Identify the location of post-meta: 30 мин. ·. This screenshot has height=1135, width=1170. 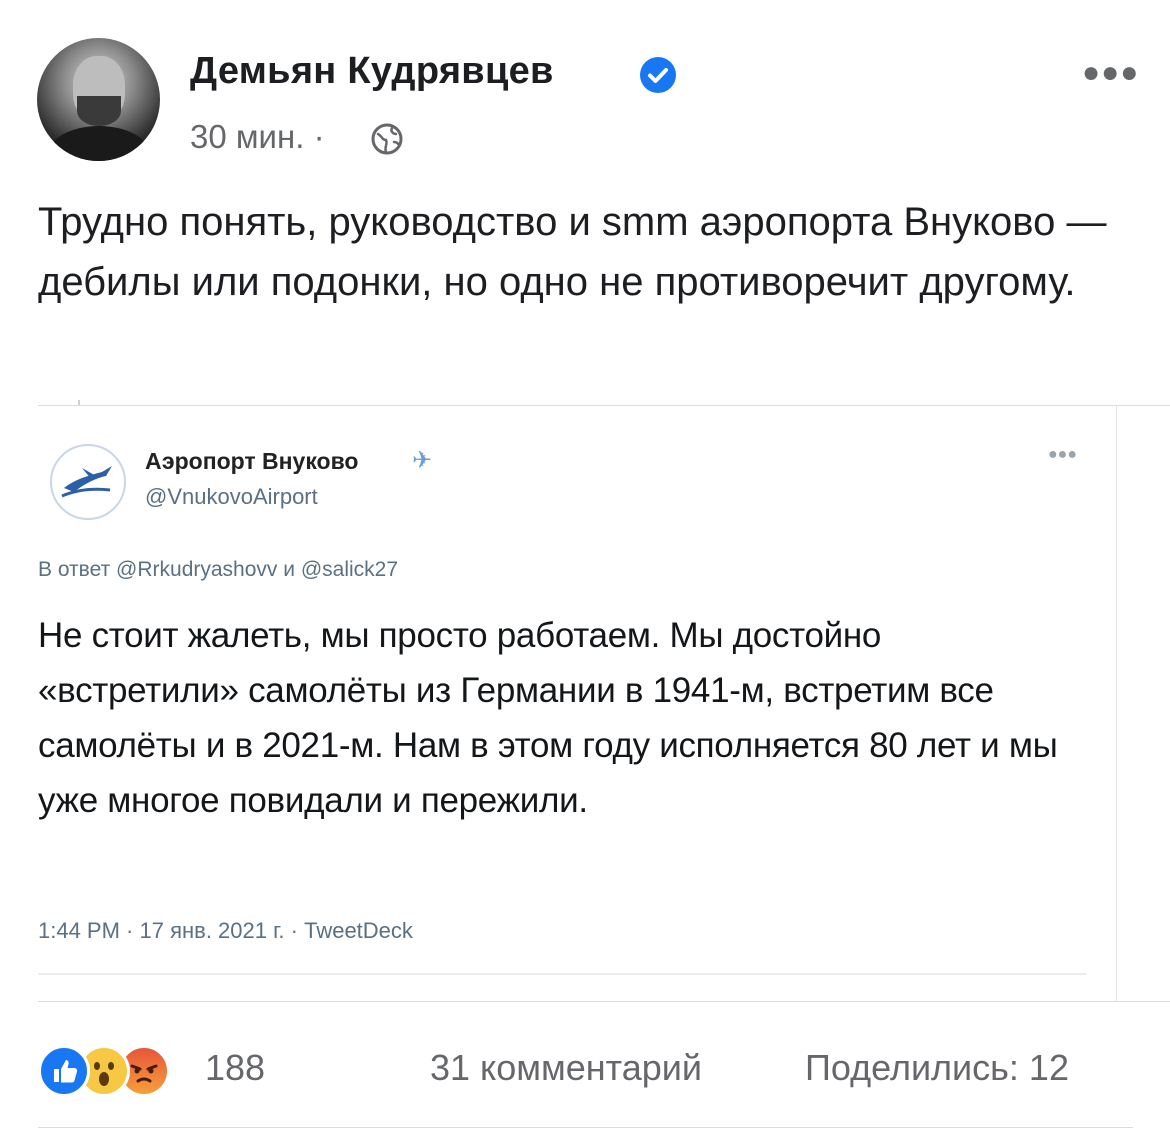
(257, 137).